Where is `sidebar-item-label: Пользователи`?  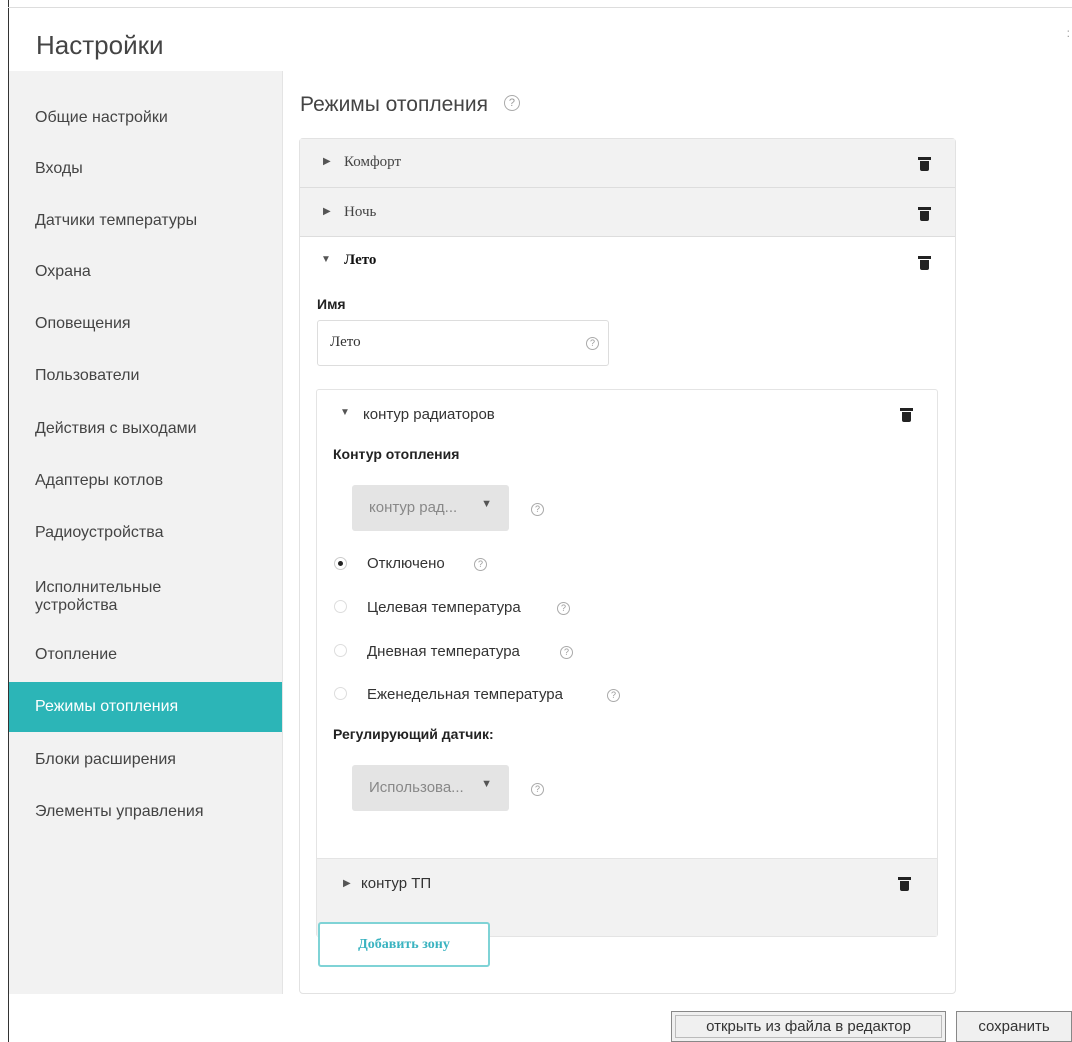 sidebar-item-label: Пользователи is located at coordinates (87, 375).